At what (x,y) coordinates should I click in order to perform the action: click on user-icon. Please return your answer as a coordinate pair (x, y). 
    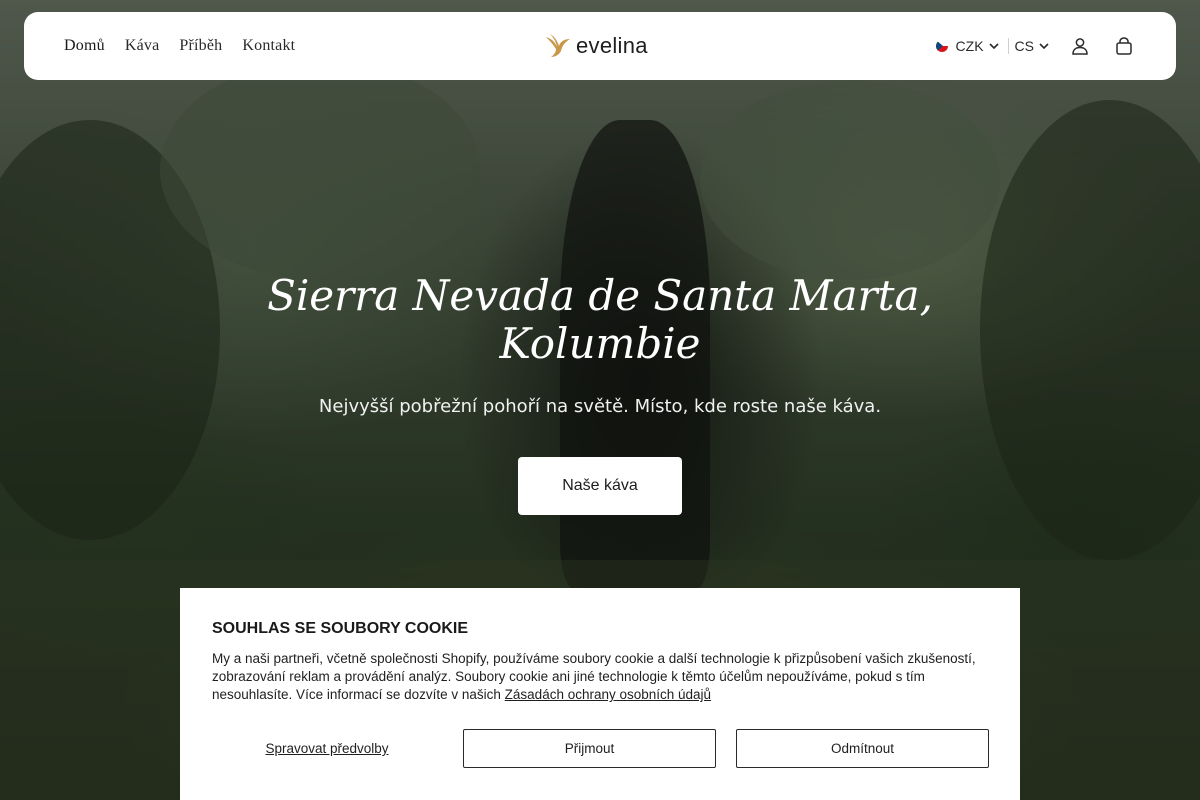
    Looking at the image, I should click on (1080, 46).